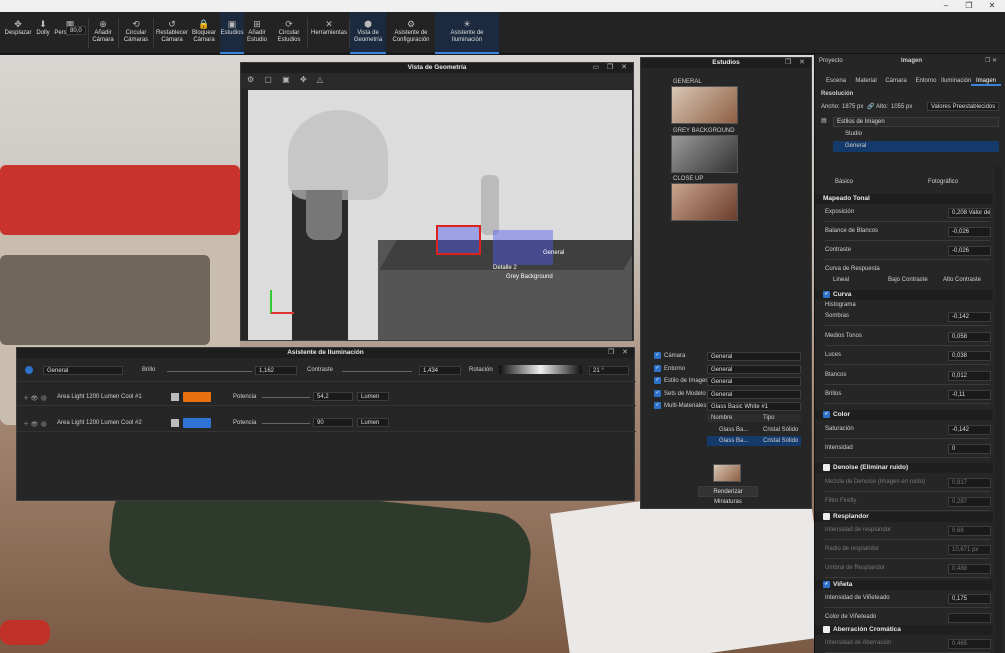  Describe the element at coordinates (836, 81) in the screenshot. I see `properties-tab: Escena` at that location.